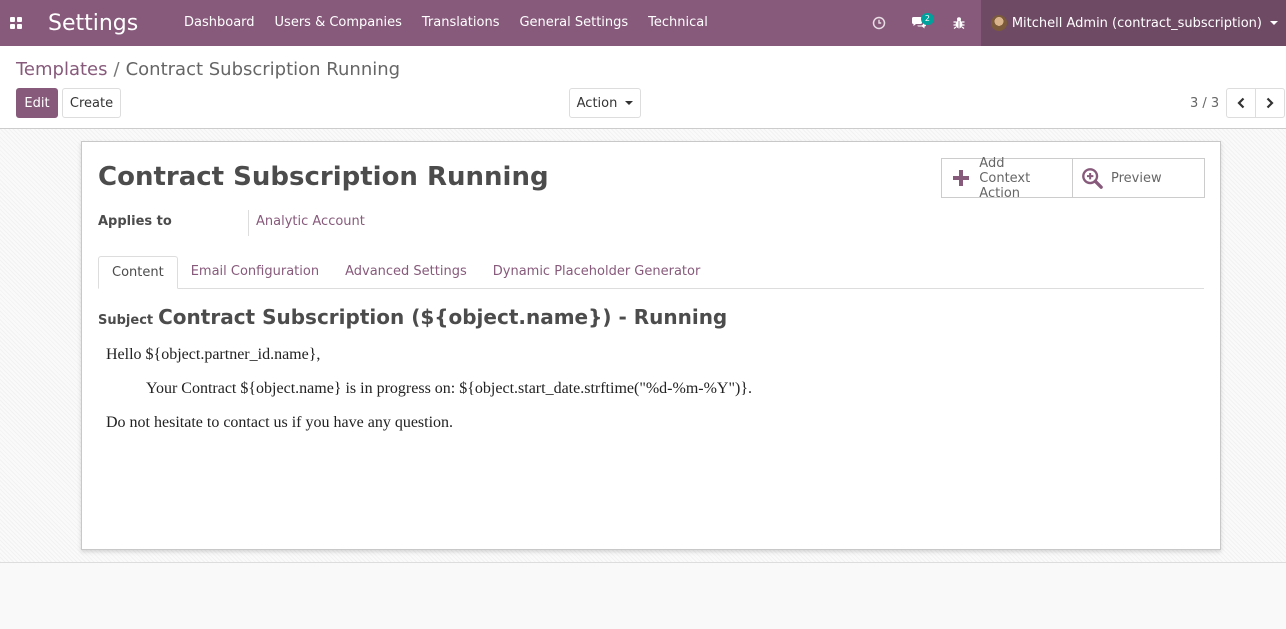 Image resolution: width=1286 pixels, height=629 pixels. I want to click on action-dropdown: Action, so click(605, 103).